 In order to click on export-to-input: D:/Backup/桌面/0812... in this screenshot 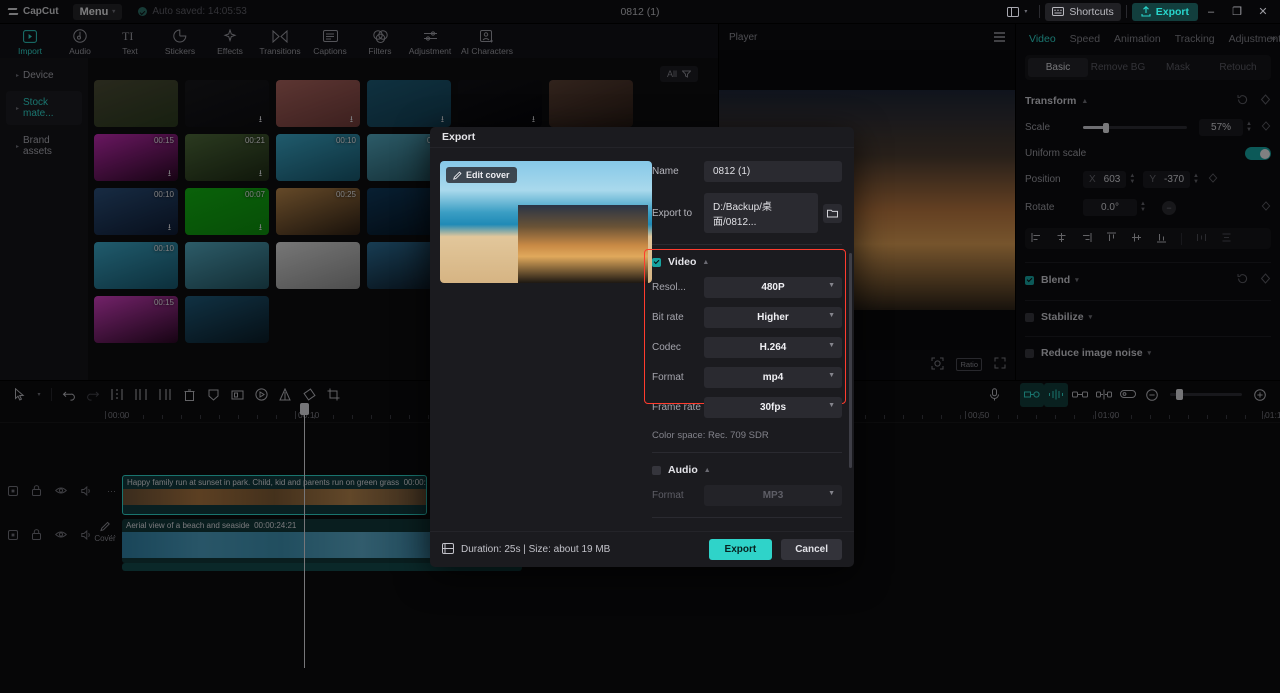, I will do `click(761, 213)`.